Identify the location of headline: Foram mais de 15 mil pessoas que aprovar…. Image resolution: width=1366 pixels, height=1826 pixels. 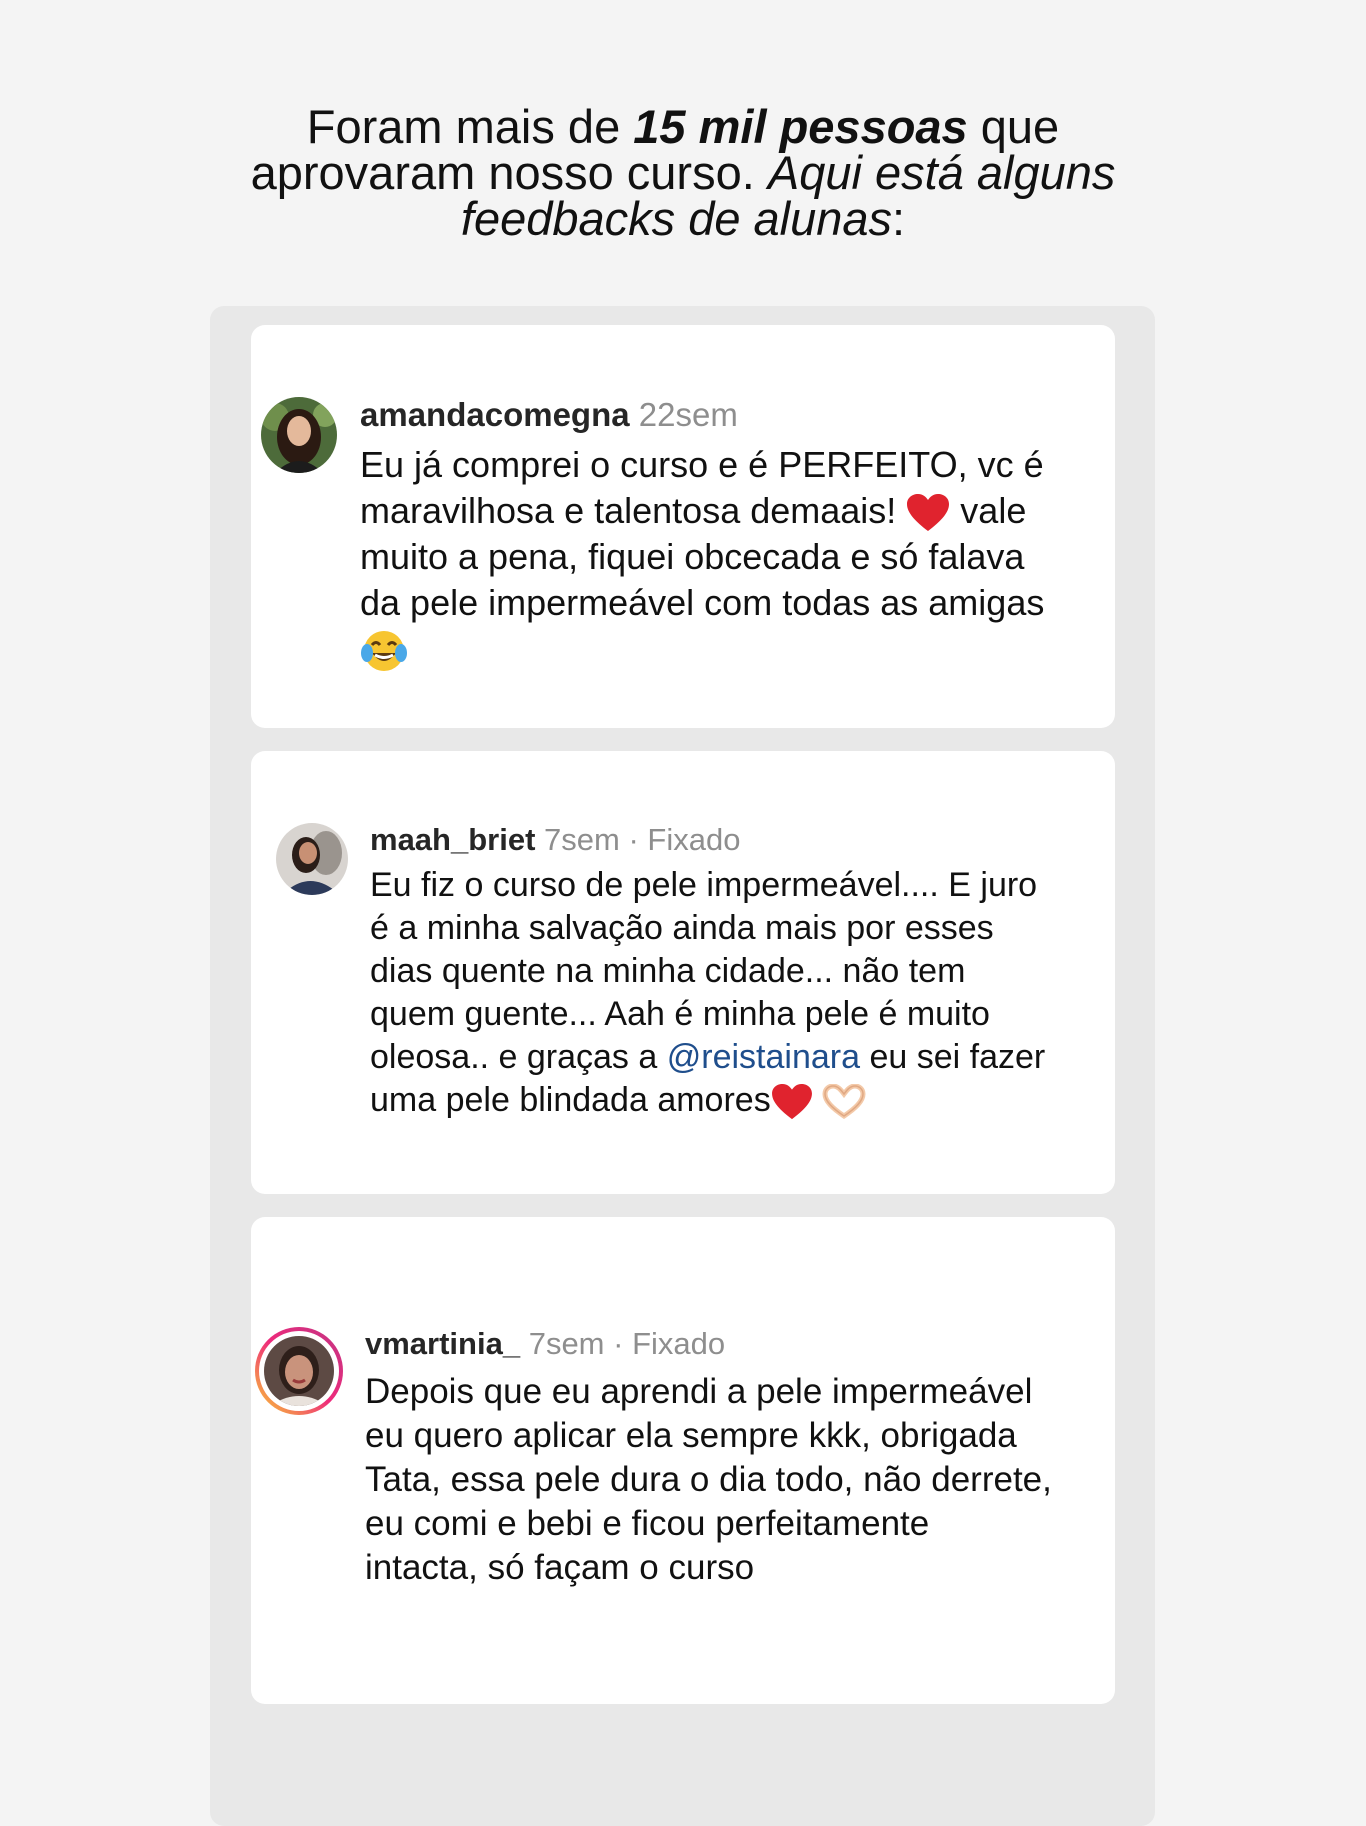
(683, 172).